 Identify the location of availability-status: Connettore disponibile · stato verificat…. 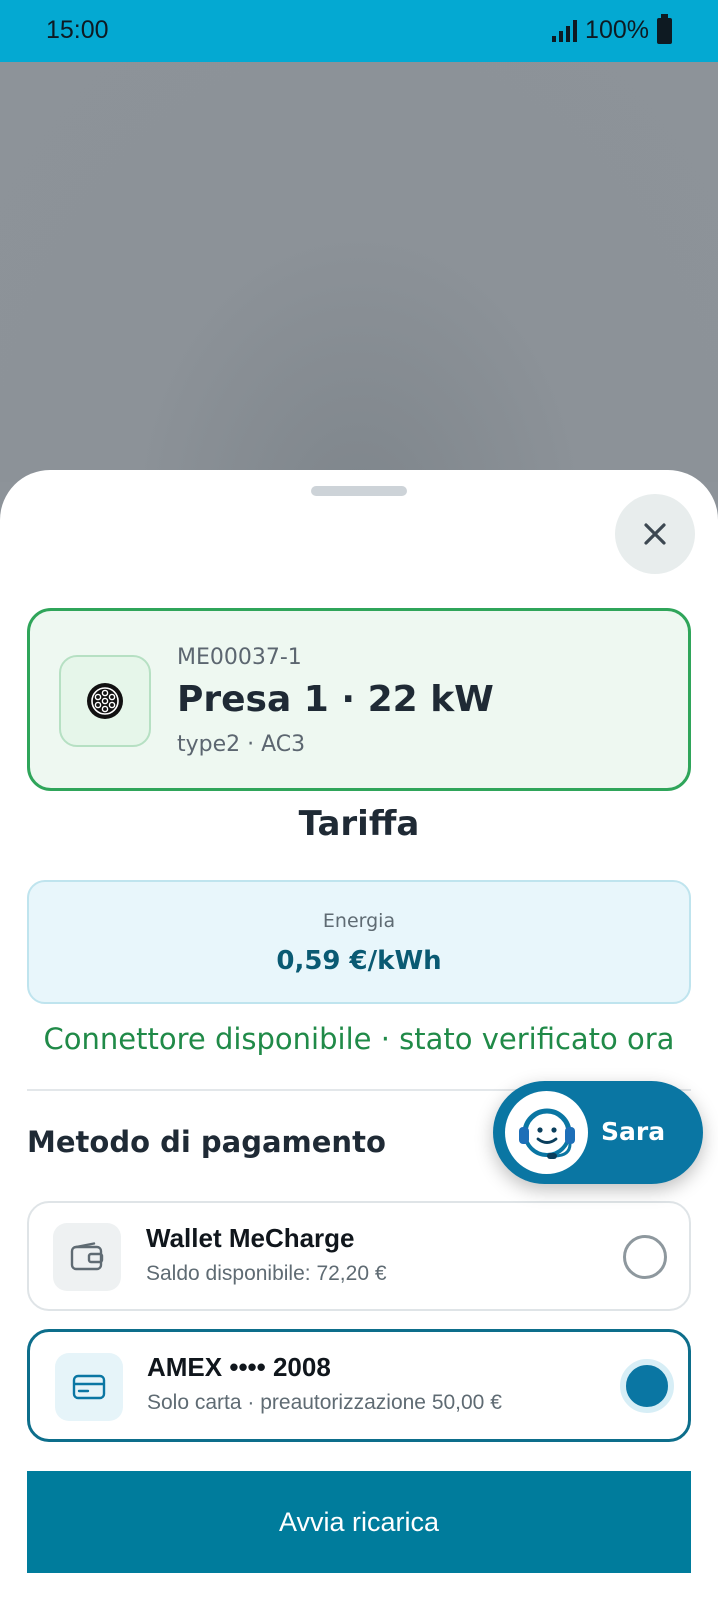
(359, 1039).